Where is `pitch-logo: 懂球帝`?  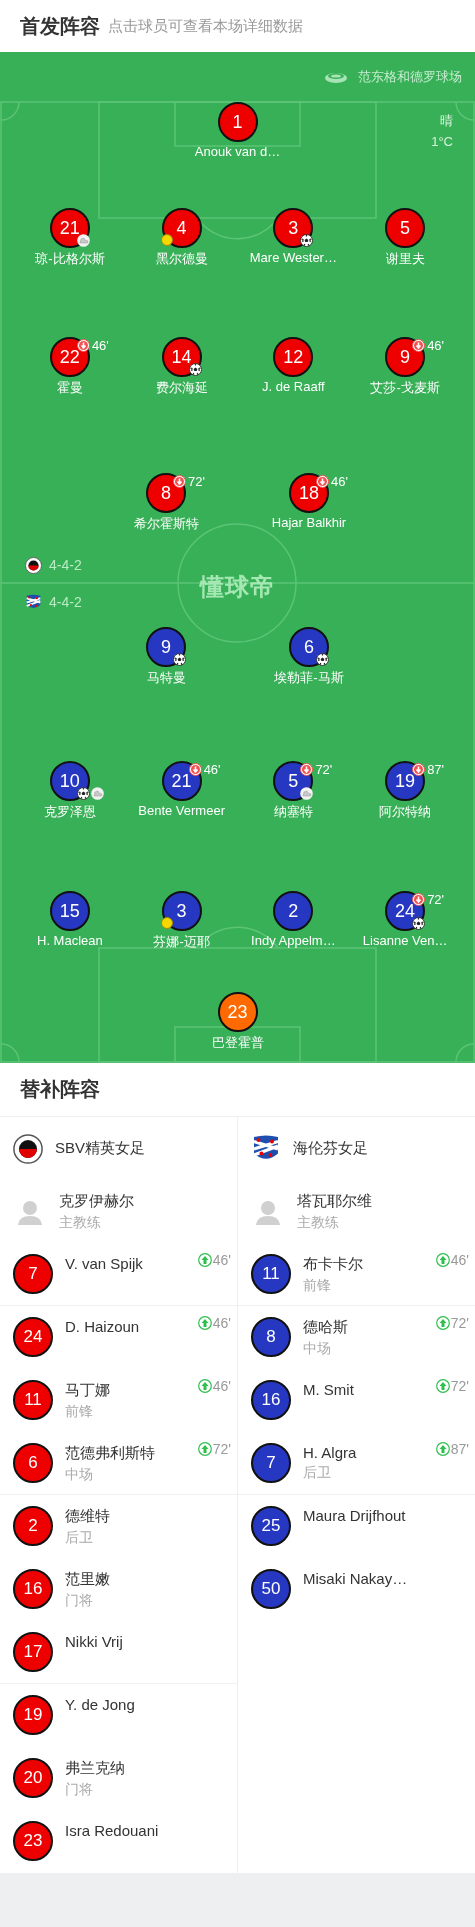 pitch-logo: 懂球帝 is located at coordinates (237, 587).